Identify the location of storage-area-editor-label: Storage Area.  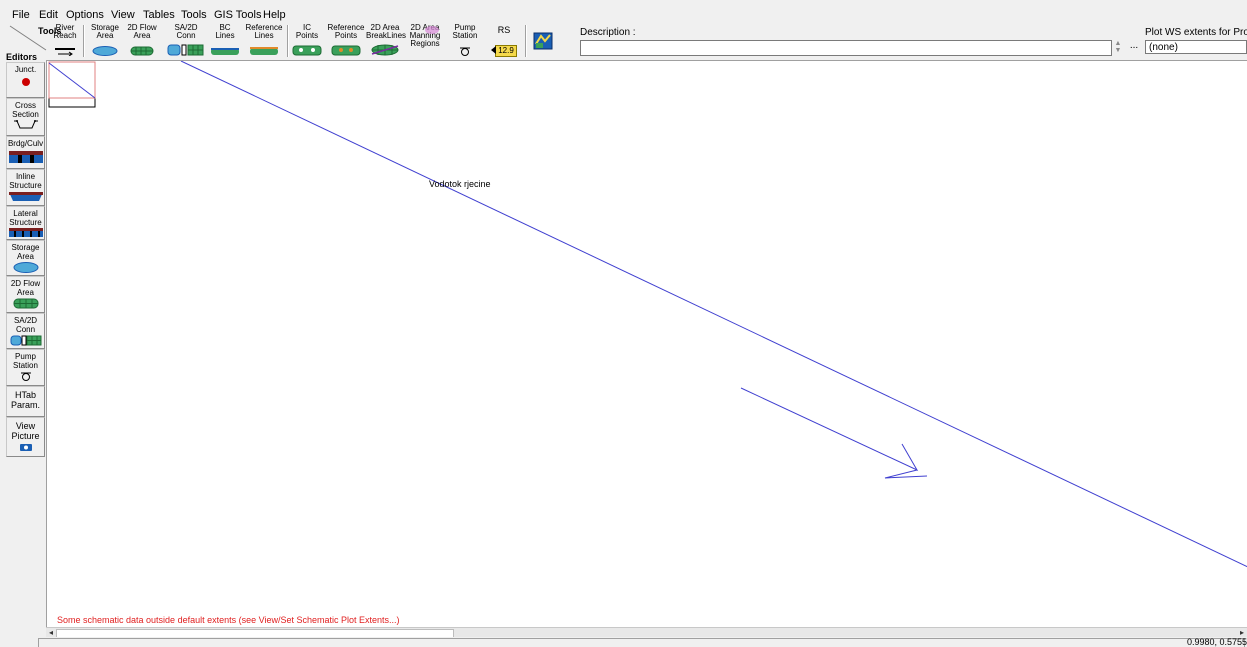
(25, 252).